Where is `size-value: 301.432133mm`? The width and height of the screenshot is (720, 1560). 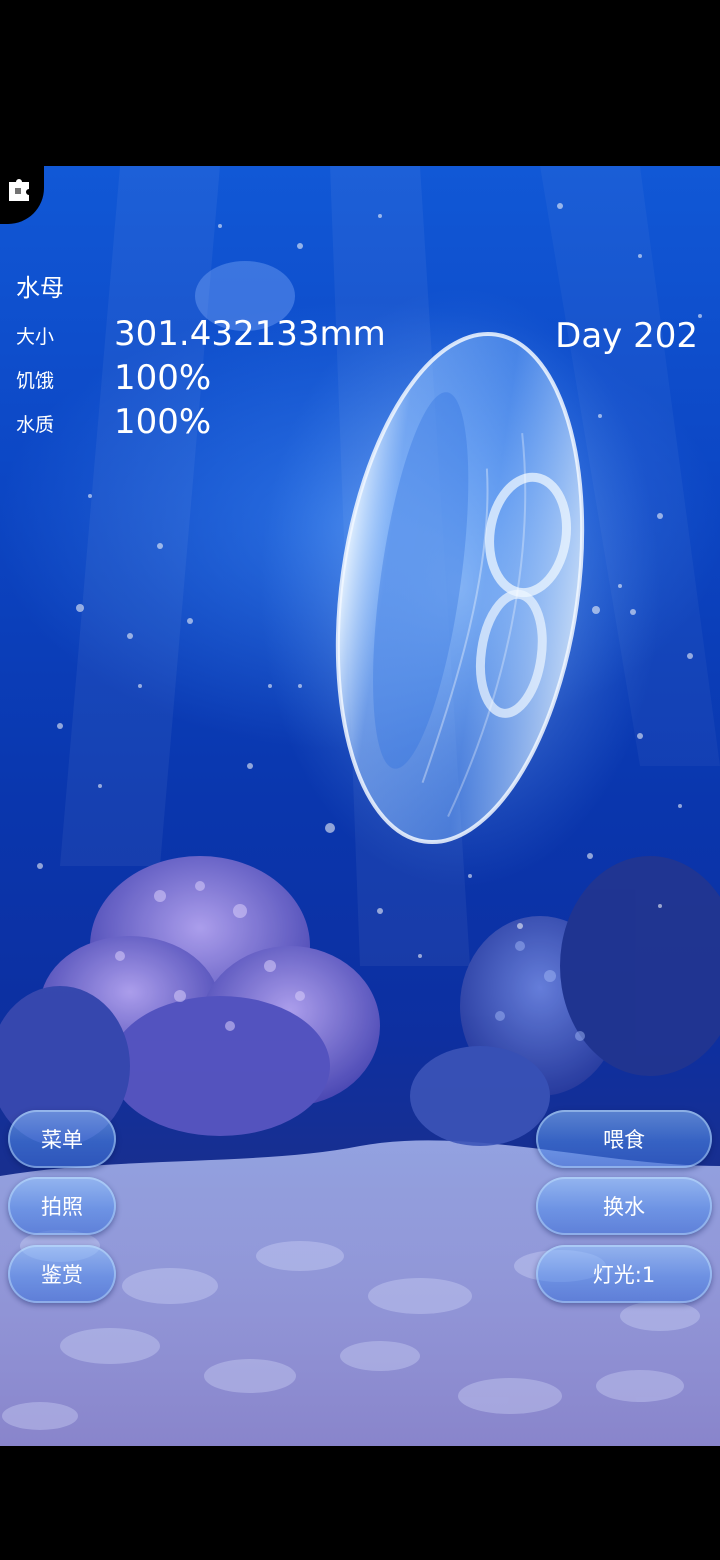 size-value: 301.432133mm is located at coordinates (250, 334).